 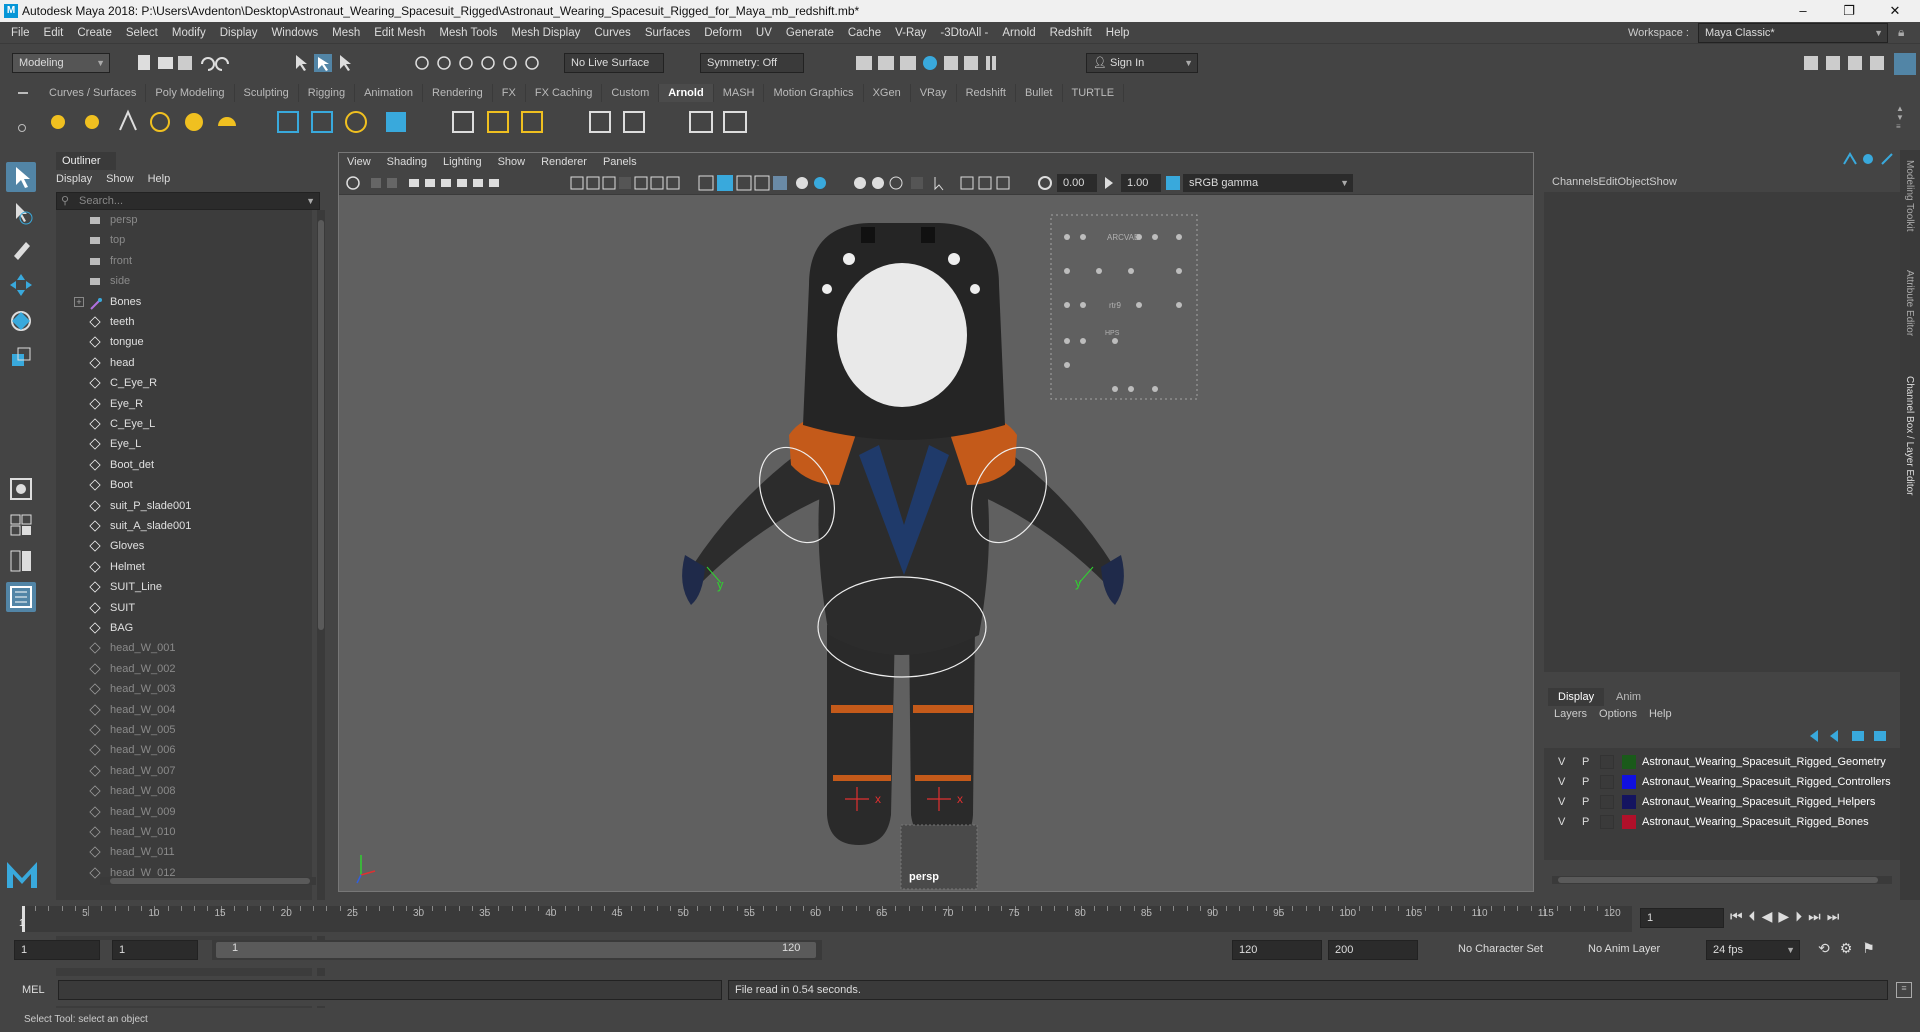 What do you see at coordinates (1803, 11) in the screenshot?
I see `minimize-button: –` at bounding box center [1803, 11].